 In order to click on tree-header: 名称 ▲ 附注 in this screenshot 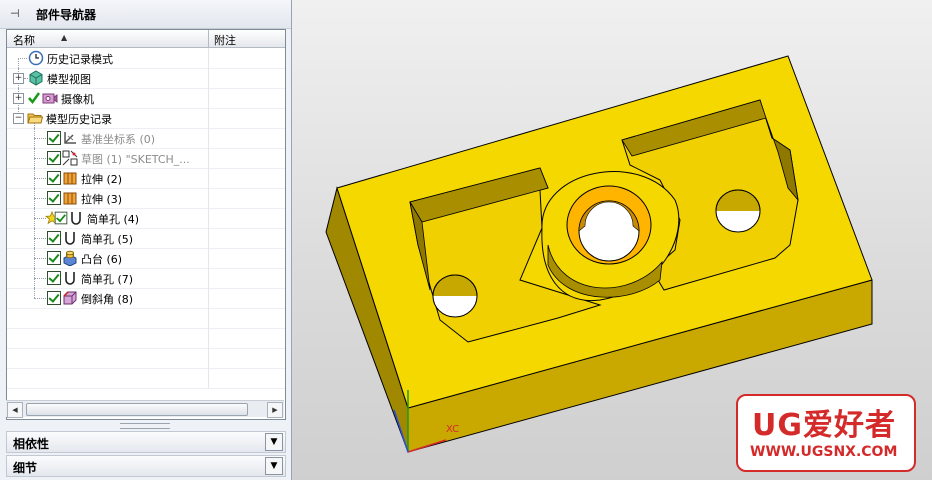, I will do `click(146, 39)`.